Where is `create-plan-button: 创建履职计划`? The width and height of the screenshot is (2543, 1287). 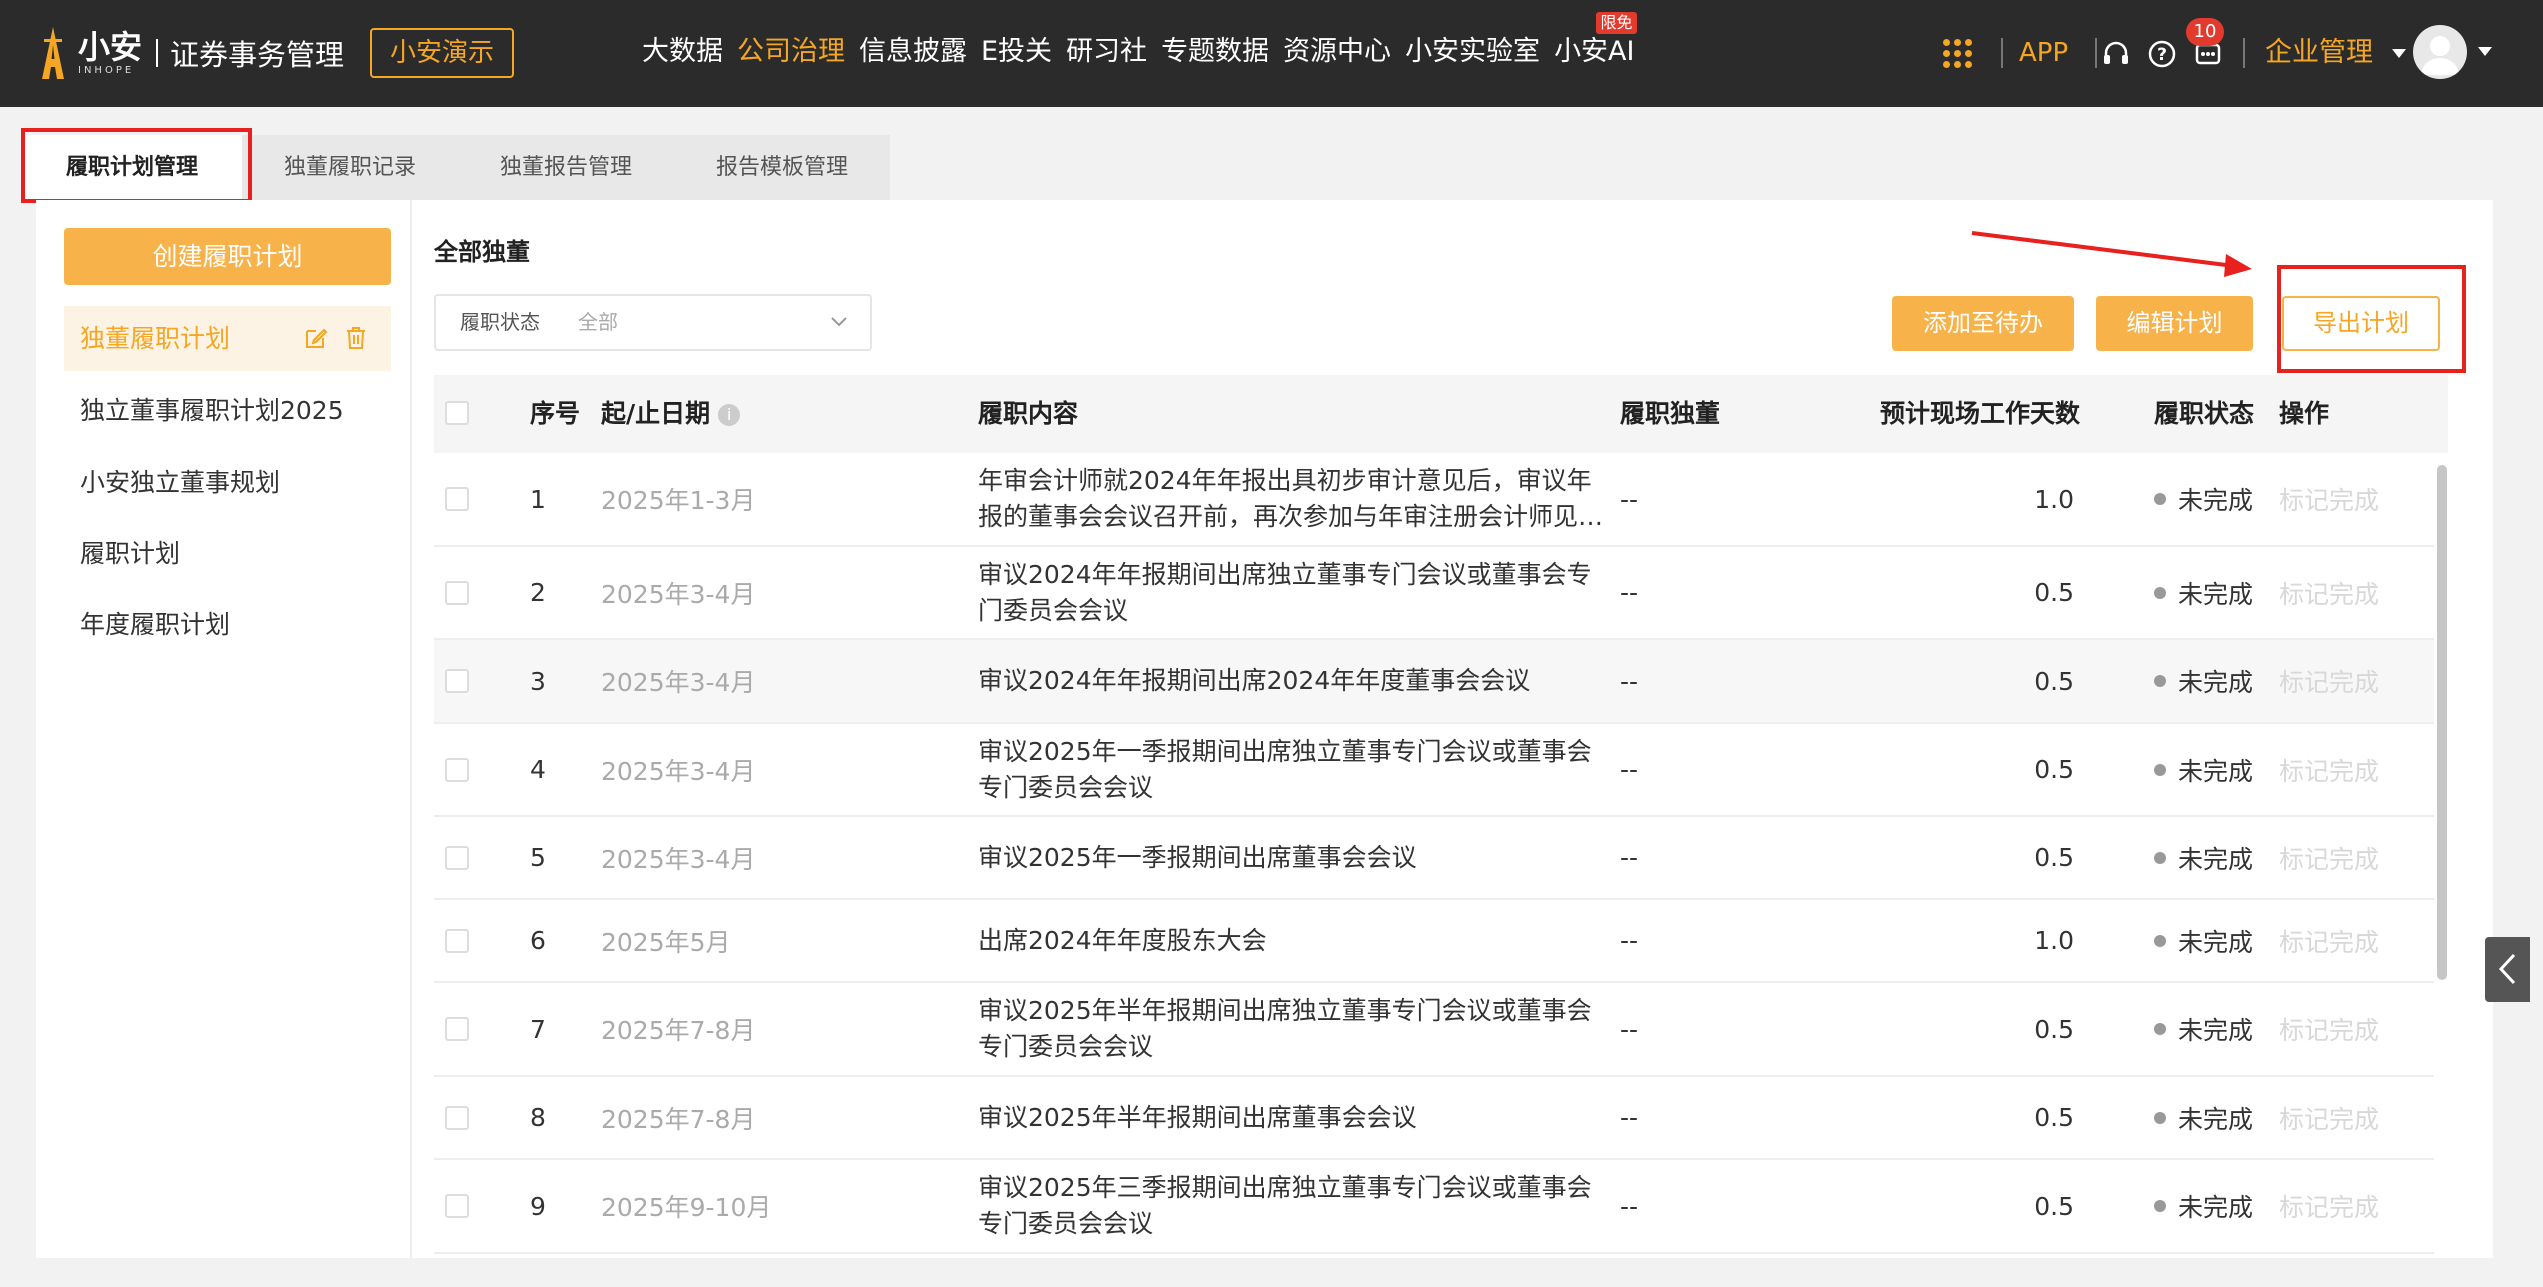 create-plan-button: 创建履职计划 is located at coordinates (227, 256).